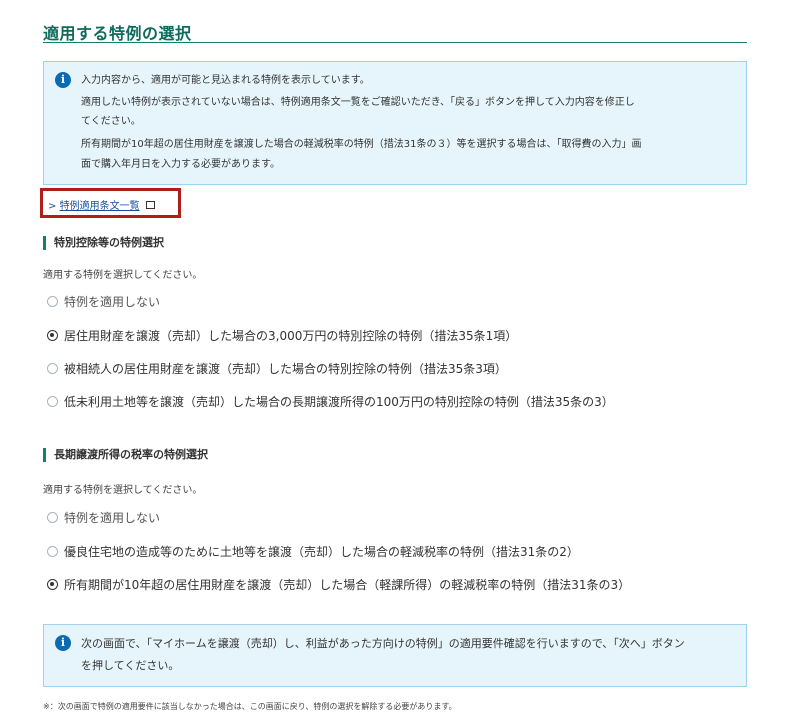 Image resolution: width=800 pixels, height=714 pixels. Describe the element at coordinates (180, 164) in the screenshot. I see `info-text-line: 面で購入年月日を入力する必要があります。` at that location.